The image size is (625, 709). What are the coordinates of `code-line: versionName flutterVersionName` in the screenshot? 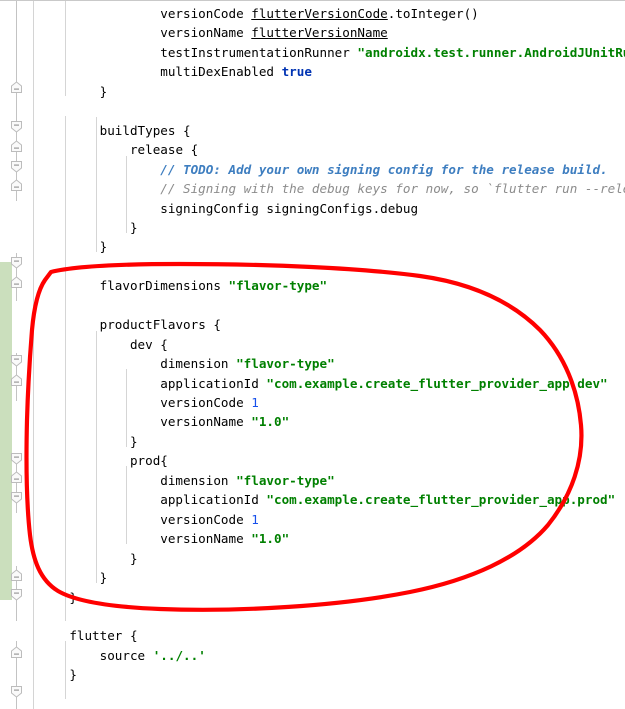 It's located at (273, 32).